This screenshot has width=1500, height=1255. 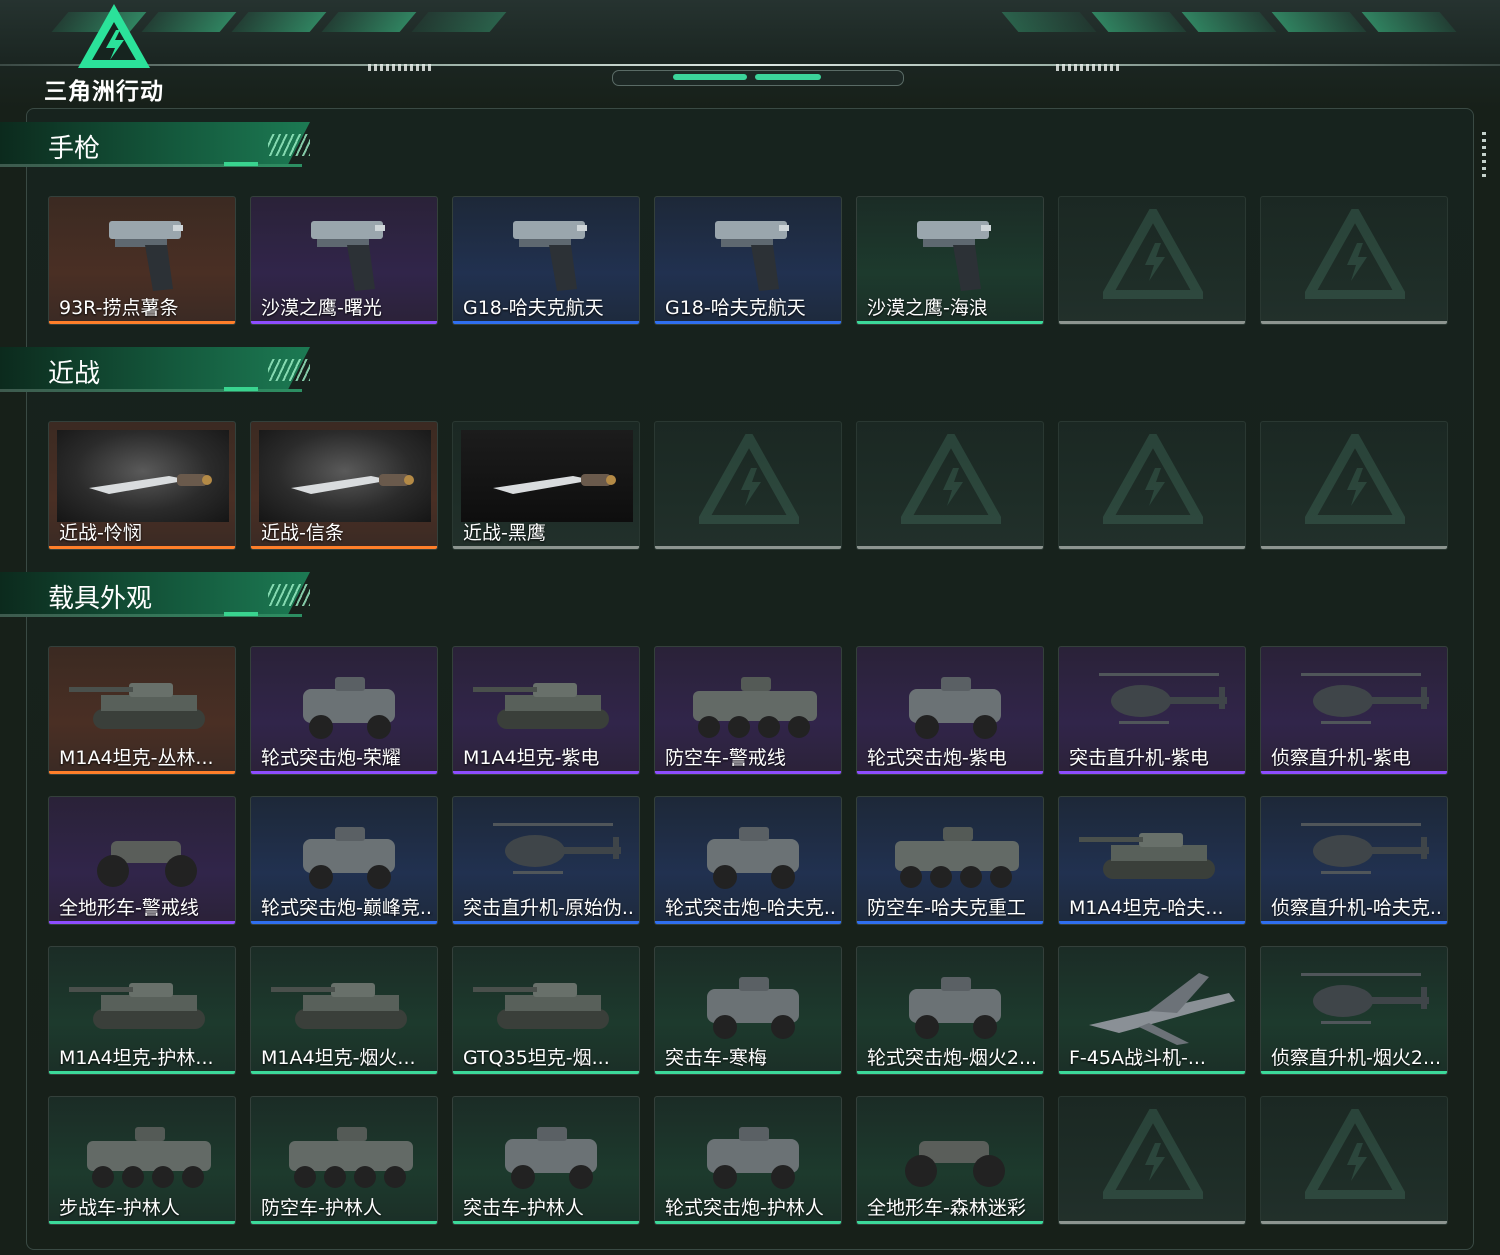 I want to click on item-card: 防空车-哈夫克重工, so click(x=950, y=860).